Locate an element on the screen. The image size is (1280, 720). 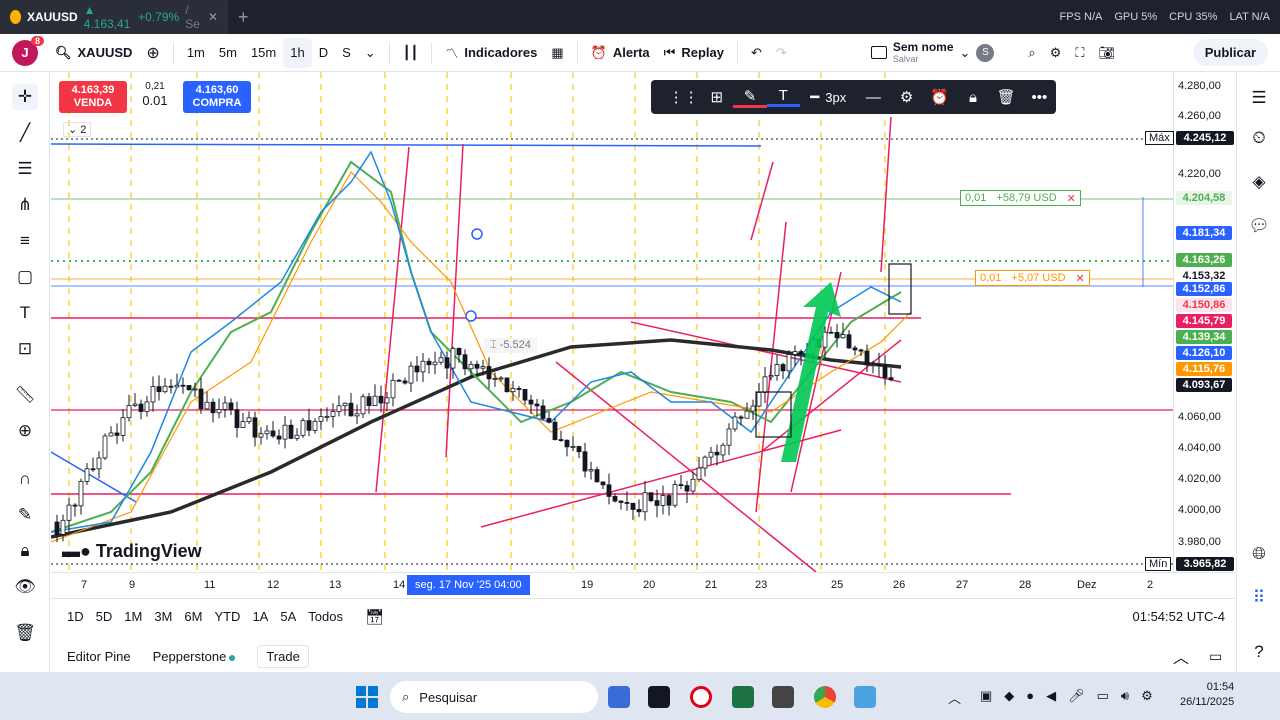
settings-icon: ⚙ is located at coordinates (906, 97).